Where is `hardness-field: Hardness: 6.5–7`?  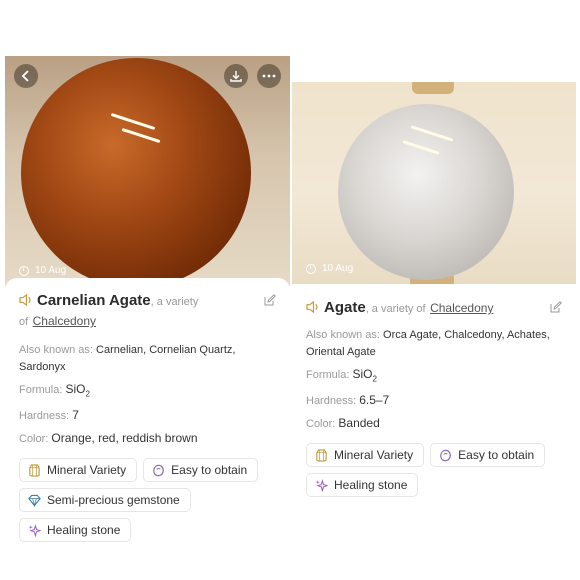 hardness-field: Hardness: 6.5–7 is located at coordinates (434, 401).